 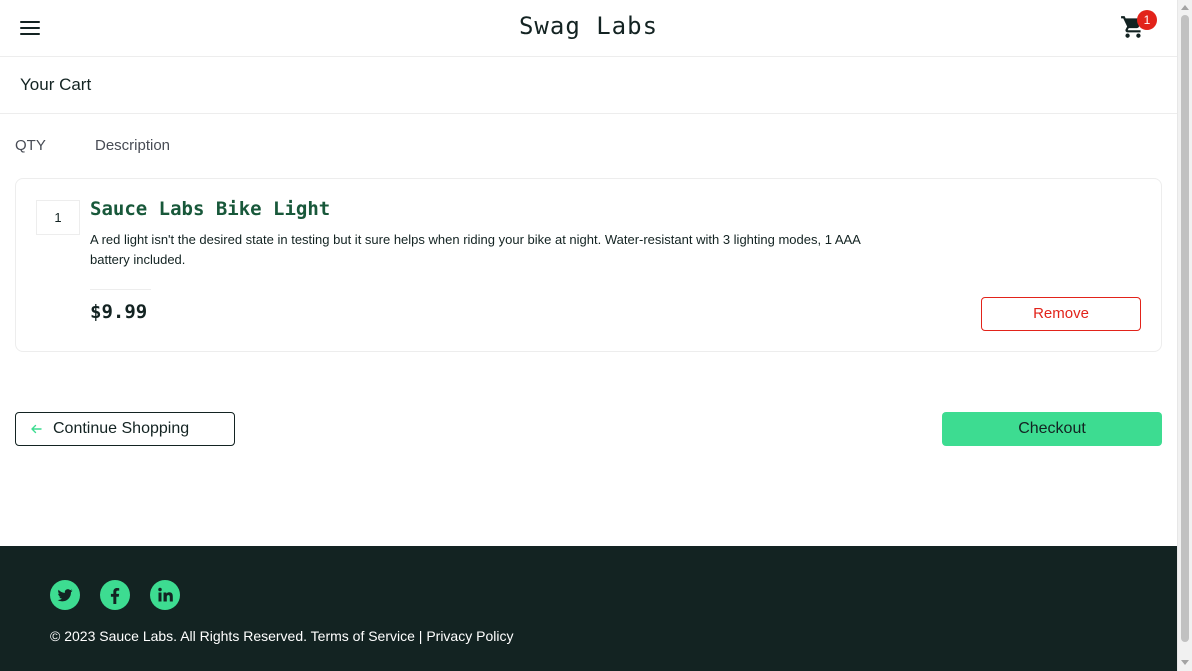 I want to click on secondary-header: Your Cart, so click(x=588, y=85).